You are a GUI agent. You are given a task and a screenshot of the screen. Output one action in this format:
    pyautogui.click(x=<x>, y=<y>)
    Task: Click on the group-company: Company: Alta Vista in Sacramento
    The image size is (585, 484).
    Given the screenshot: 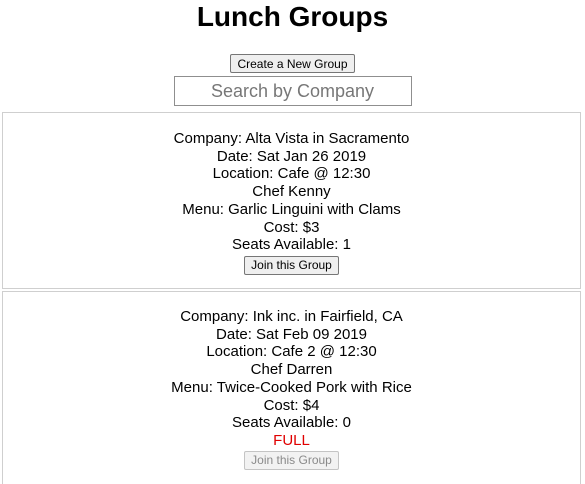 What is the action you would take?
    pyautogui.click(x=291, y=138)
    